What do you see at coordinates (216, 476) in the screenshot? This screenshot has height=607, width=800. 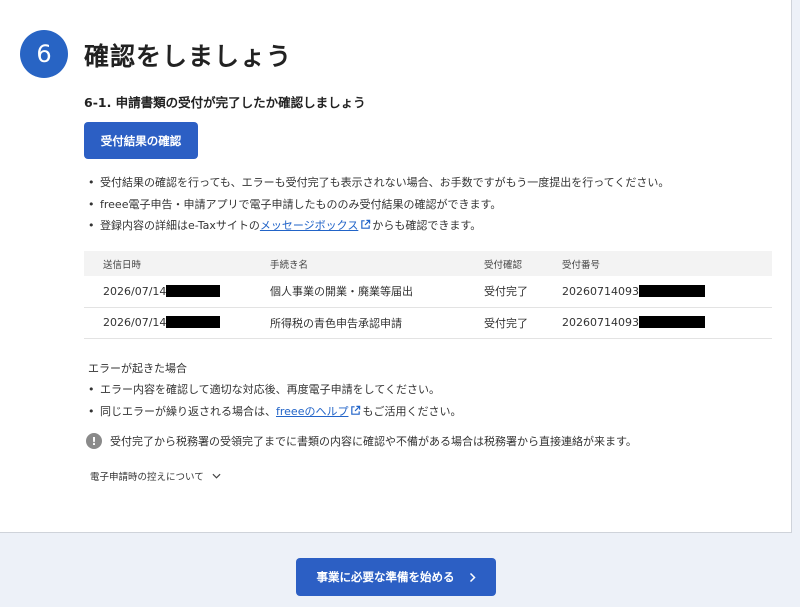 I see `chevron-down-icon` at bounding box center [216, 476].